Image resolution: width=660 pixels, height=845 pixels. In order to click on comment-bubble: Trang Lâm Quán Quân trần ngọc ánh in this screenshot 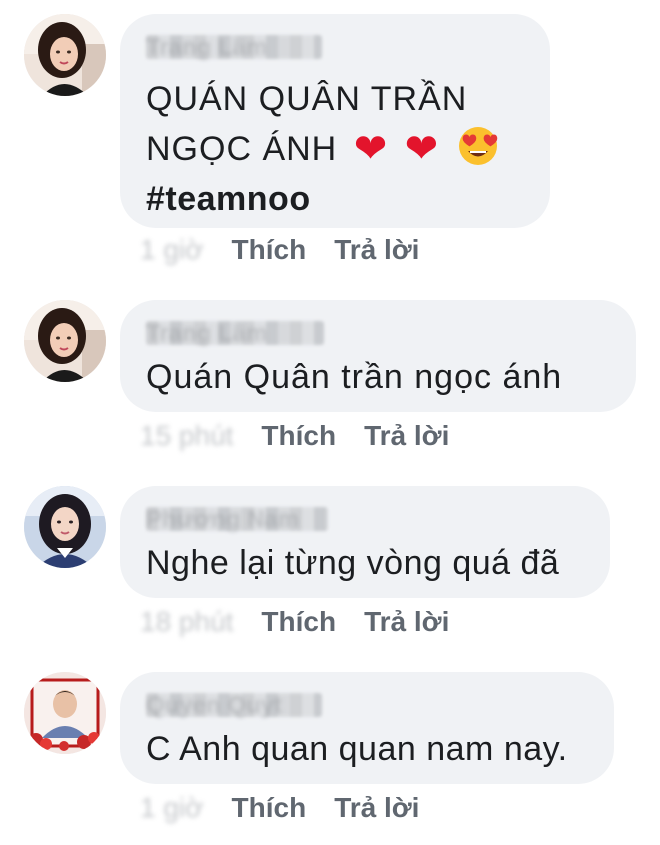, I will do `click(378, 356)`.